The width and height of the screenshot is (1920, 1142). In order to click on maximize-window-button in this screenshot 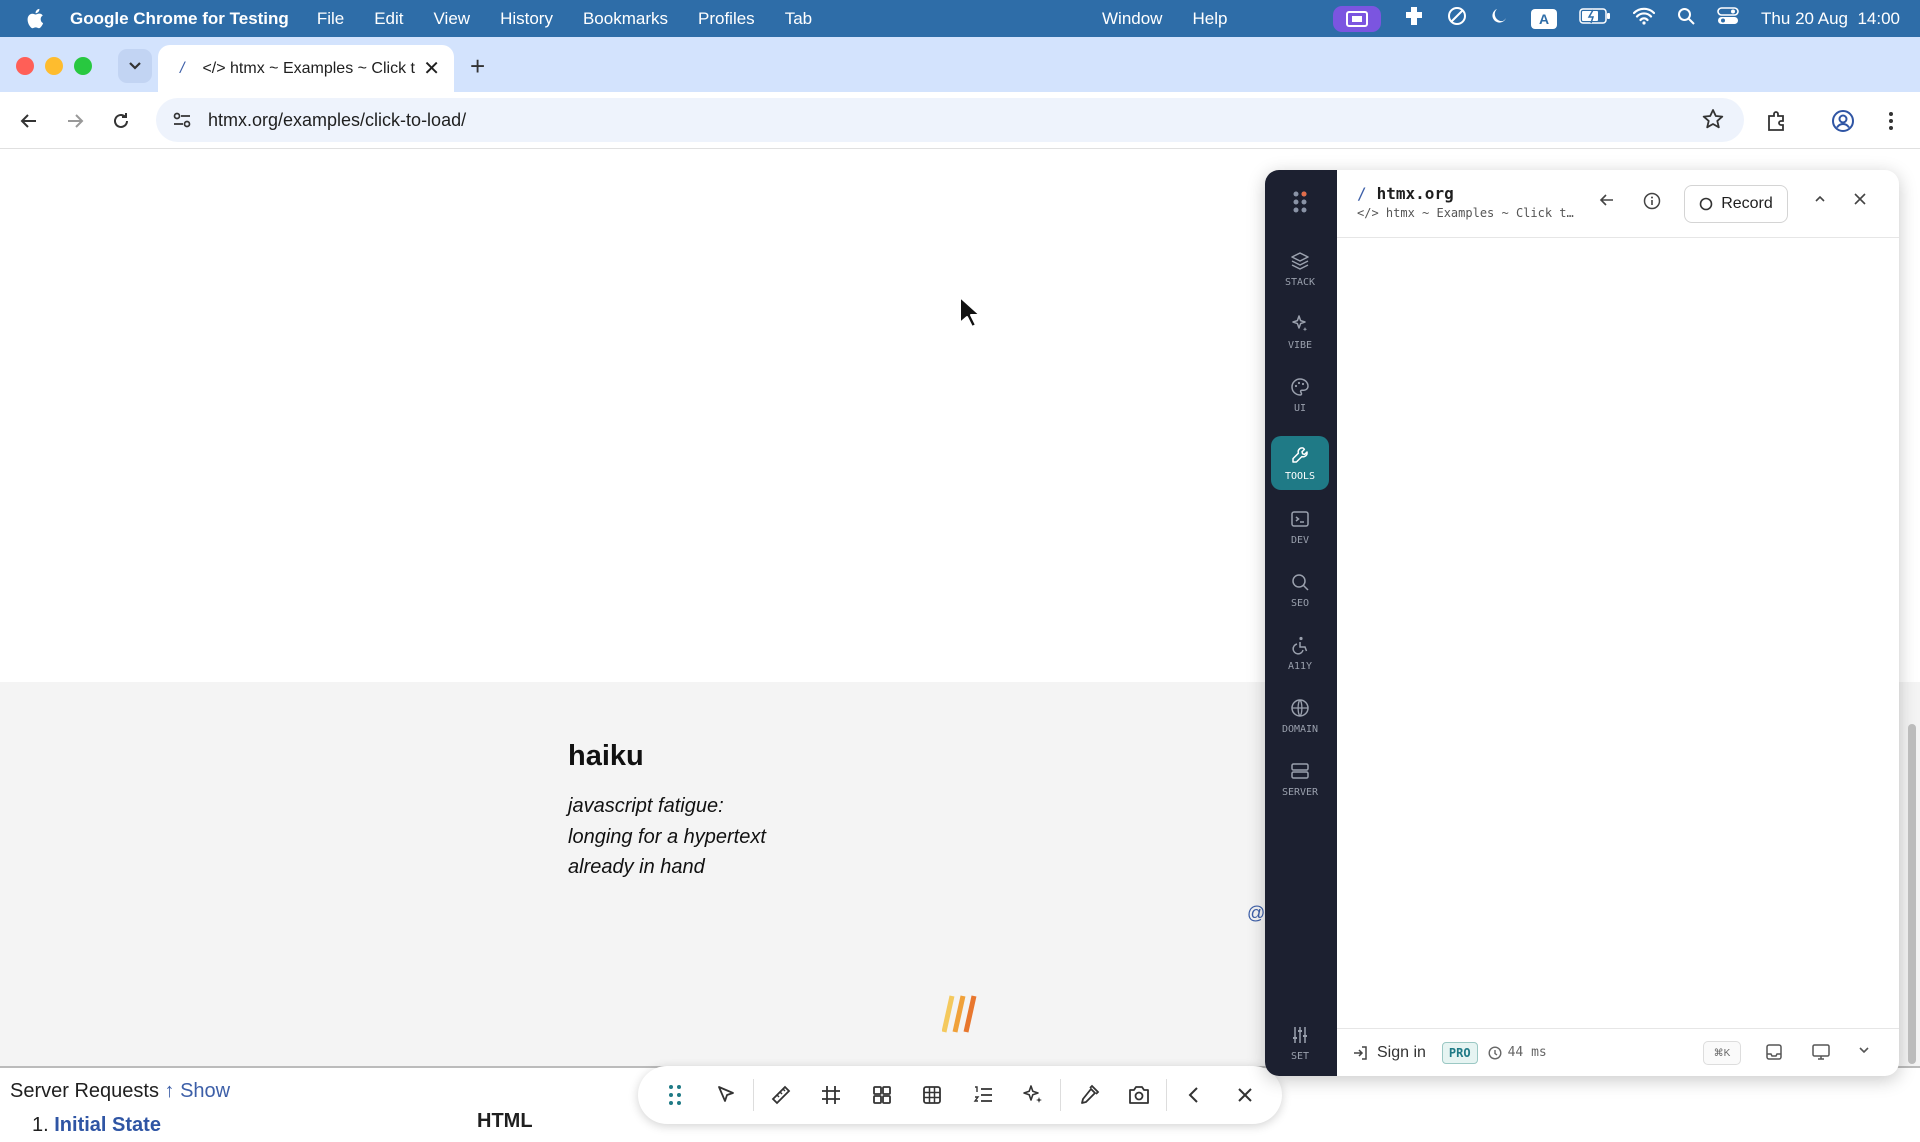, I will do `click(83, 66)`.